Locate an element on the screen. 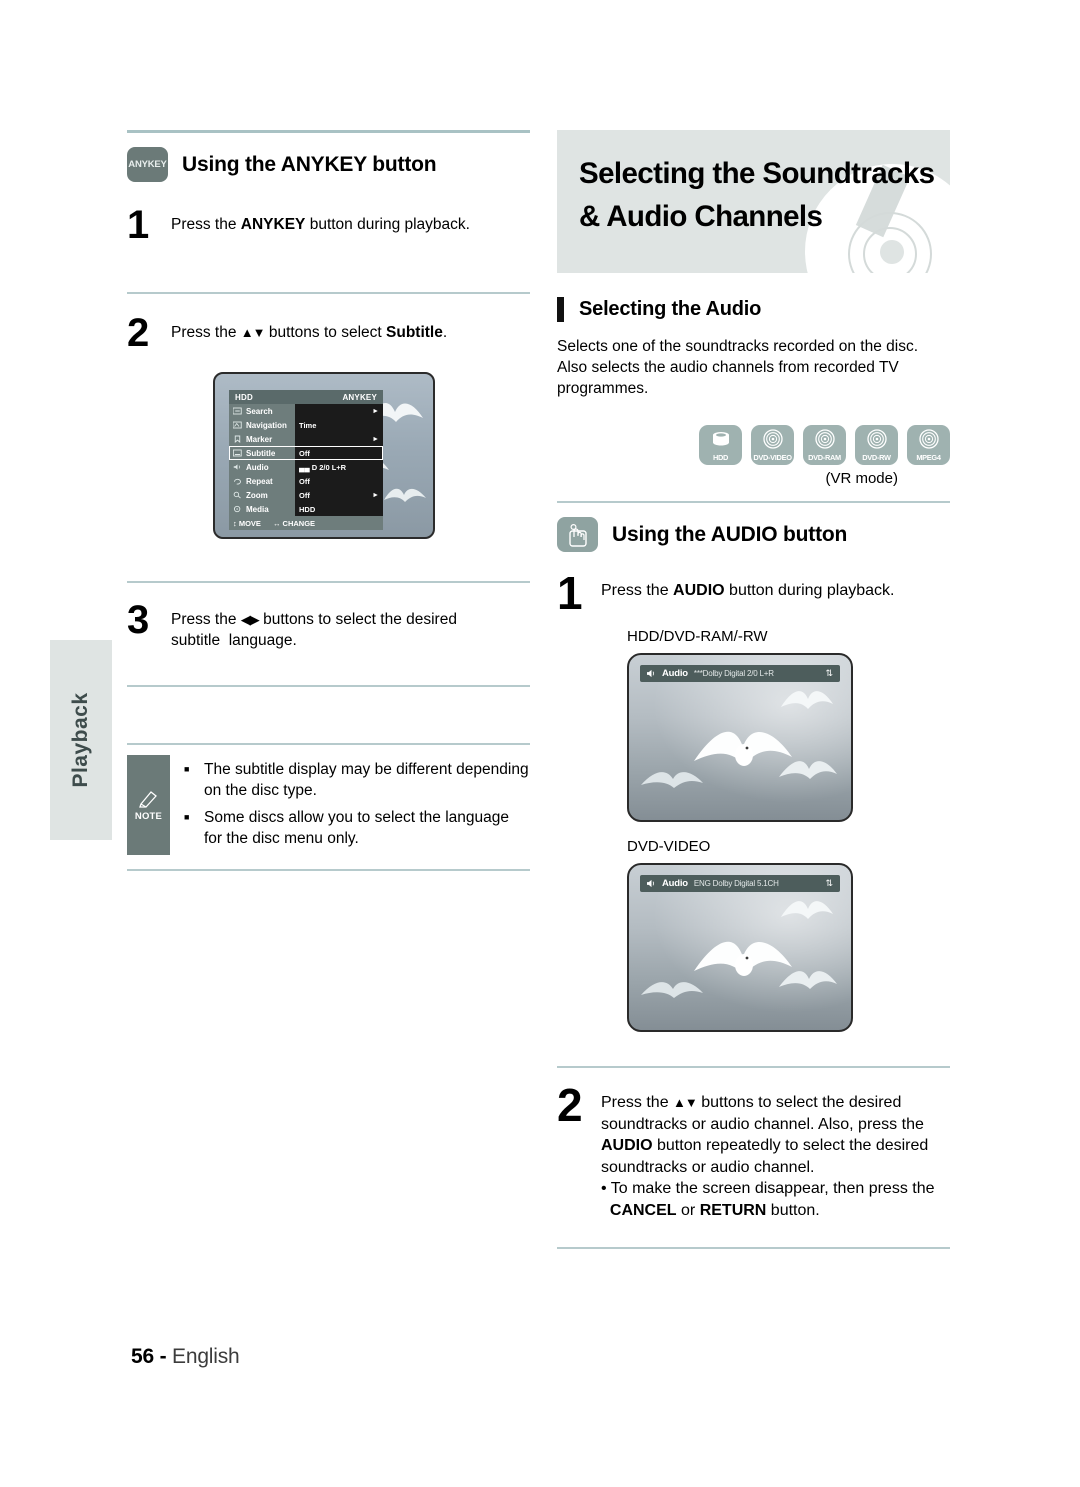 Image resolution: width=1080 pixels, height=1487 pixels. page-footer: 56 - English is located at coordinates (185, 1357).